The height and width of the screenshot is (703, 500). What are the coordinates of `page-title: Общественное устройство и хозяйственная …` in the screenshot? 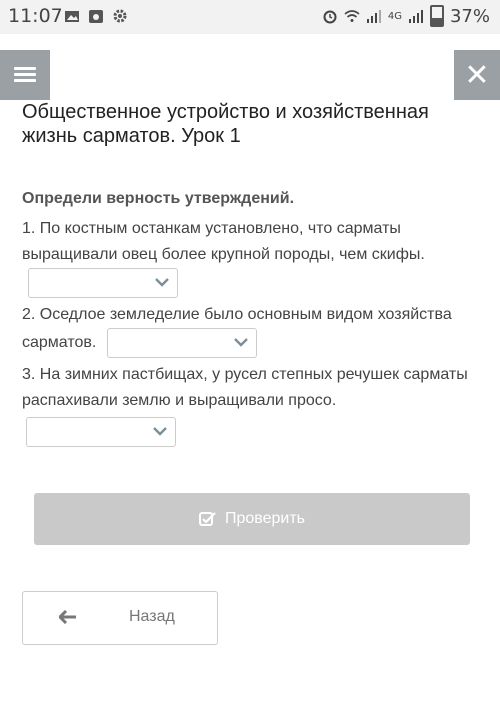 It's located at (225, 124).